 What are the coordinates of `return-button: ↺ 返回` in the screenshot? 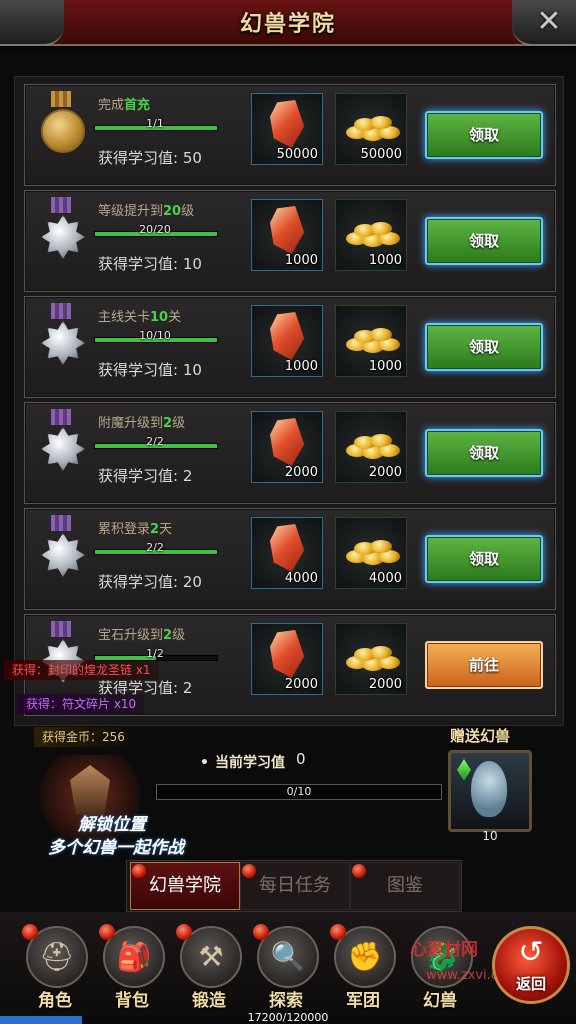 It's located at (531, 965).